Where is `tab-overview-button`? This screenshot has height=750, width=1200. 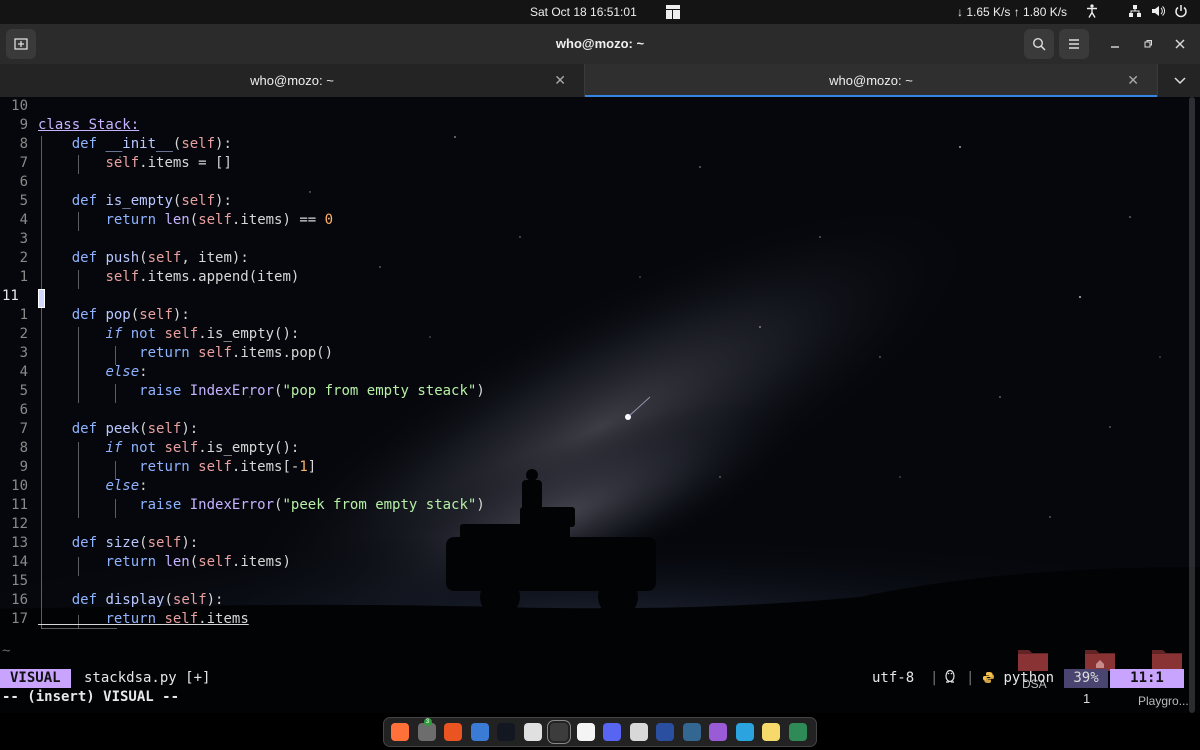
tab-overview-button is located at coordinates (1178, 80).